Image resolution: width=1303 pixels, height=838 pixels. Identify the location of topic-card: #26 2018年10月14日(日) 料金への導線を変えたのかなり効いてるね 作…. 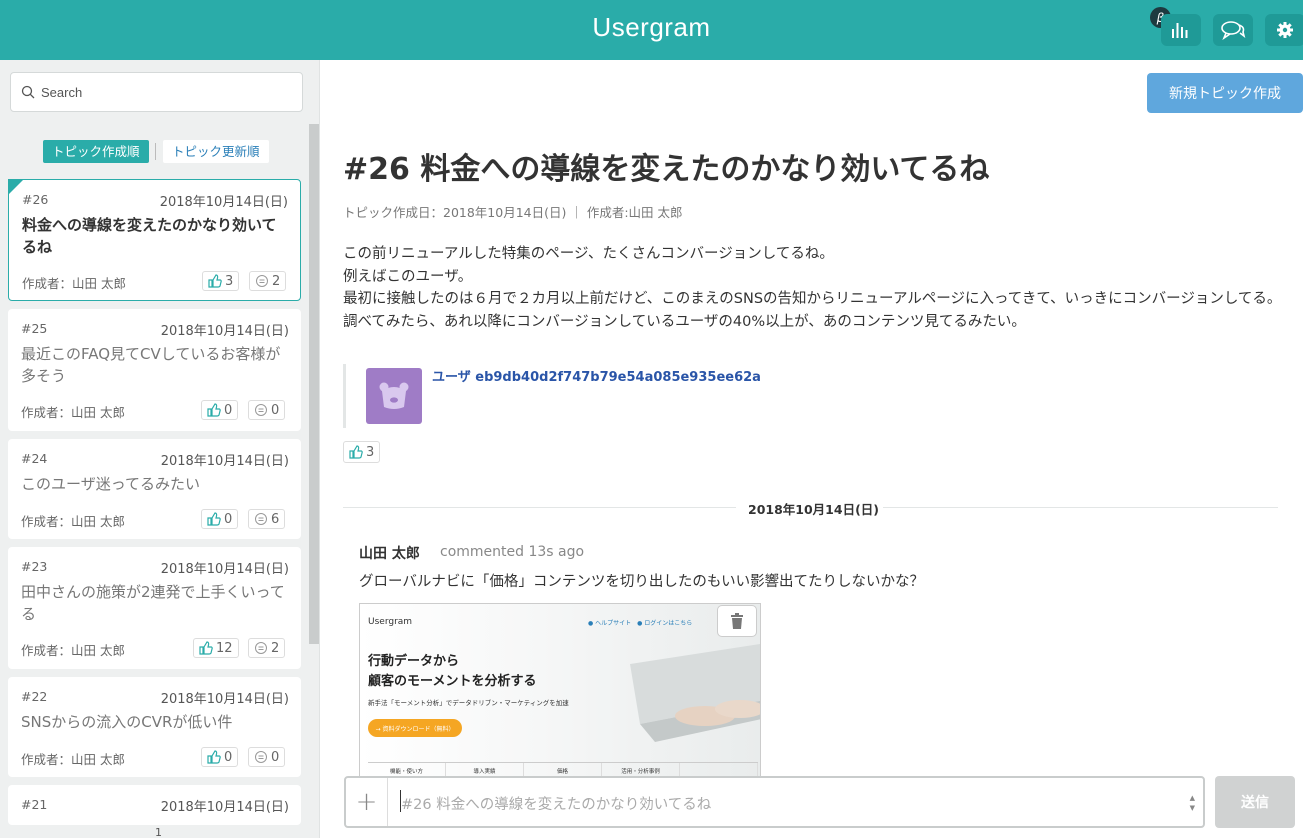
(154, 240).